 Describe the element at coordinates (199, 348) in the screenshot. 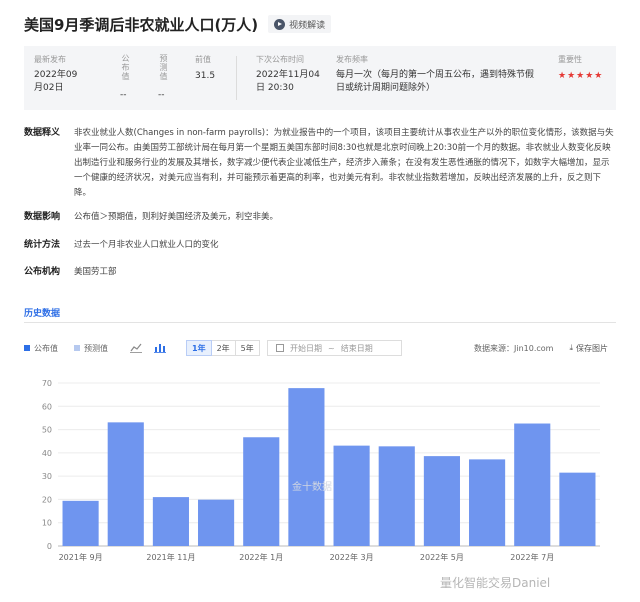

I see `period-1y-button: 1年` at that location.